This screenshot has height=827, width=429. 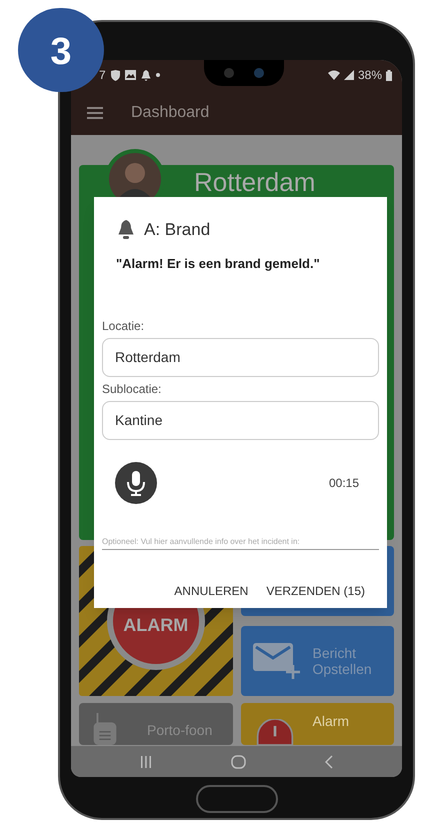 I want to click on microphone-button, so click(x=136, y=483).